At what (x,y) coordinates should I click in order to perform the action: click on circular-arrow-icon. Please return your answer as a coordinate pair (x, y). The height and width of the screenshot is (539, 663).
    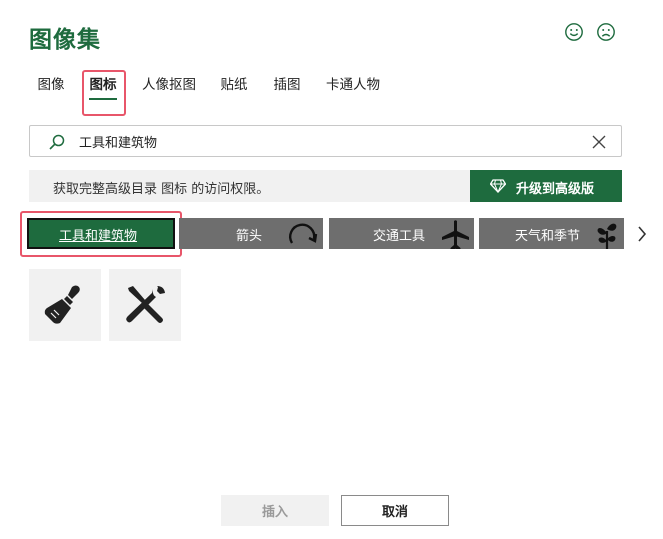
    Looking at the image, I should click on (303, 233).